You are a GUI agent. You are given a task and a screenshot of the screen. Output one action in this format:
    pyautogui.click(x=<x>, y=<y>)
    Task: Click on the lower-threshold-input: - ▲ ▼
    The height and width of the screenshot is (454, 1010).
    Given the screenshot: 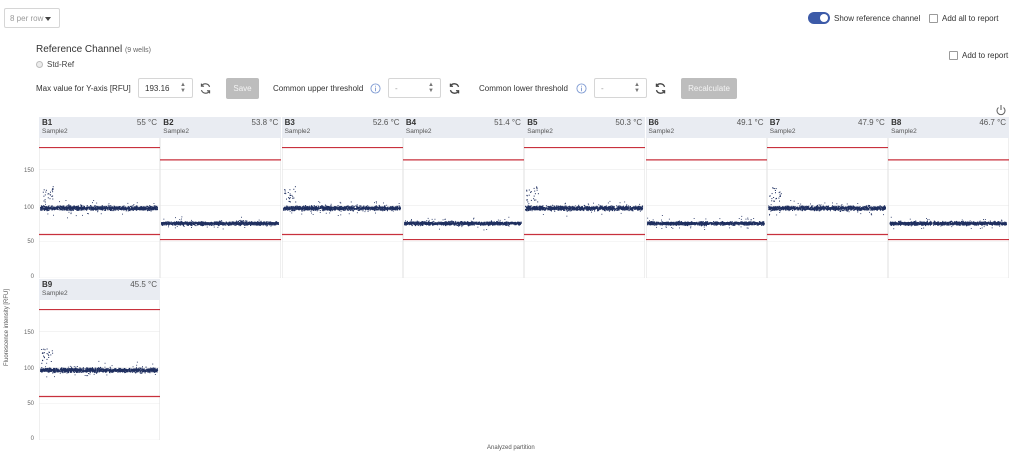 What is the action you would take?
    pyautogui.click(x=620, y=88)
    